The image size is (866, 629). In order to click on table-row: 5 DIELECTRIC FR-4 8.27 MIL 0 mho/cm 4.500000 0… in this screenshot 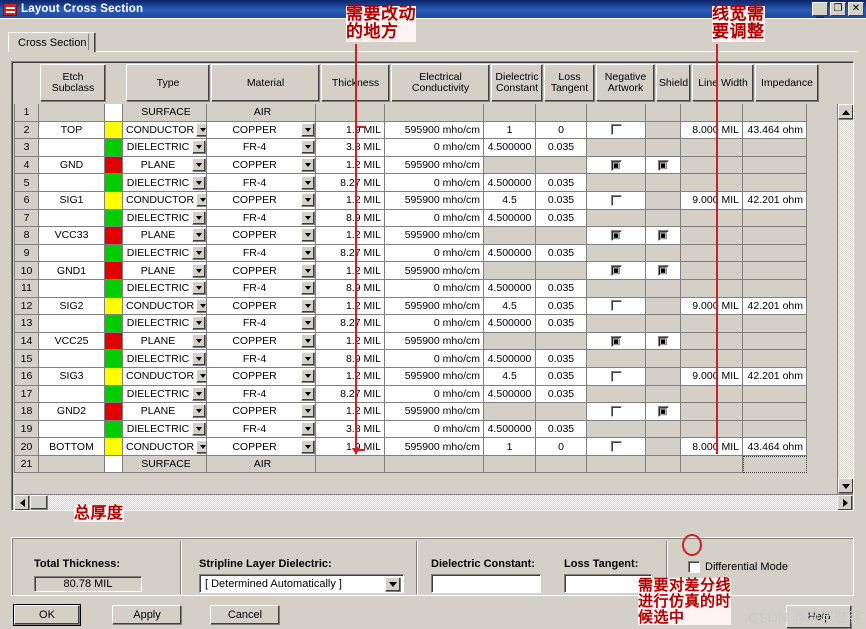, I will do `click(425, 183)`.